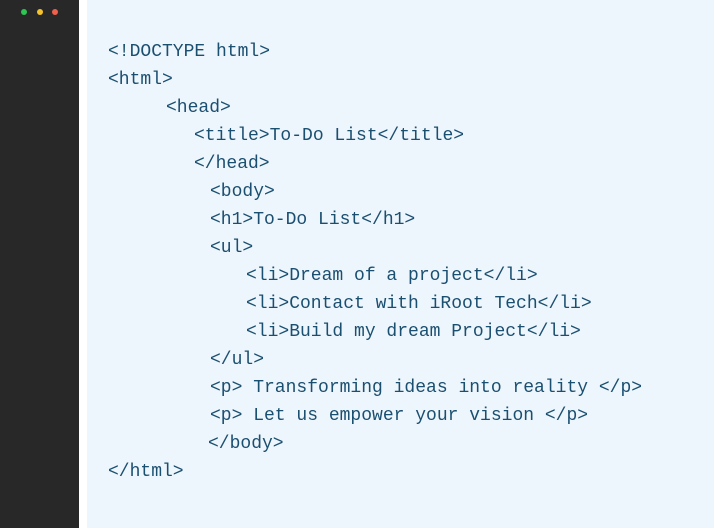 The height and width of the screenshot is (528, 714). I want to click on code-line: <li>Build my dream Project</li>, so click(413, 332).